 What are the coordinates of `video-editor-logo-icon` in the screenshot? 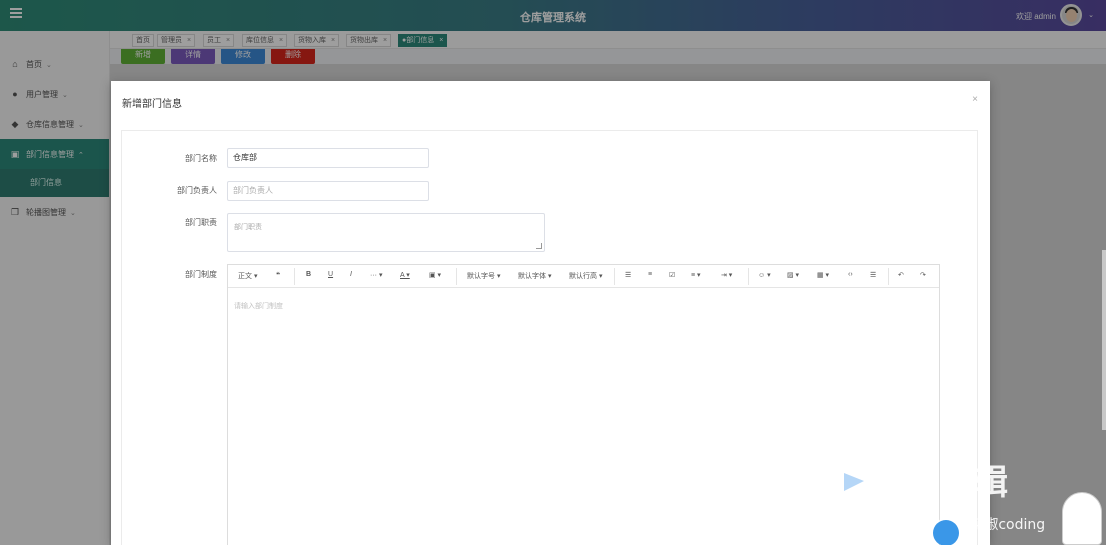 It's located at (856, 480).